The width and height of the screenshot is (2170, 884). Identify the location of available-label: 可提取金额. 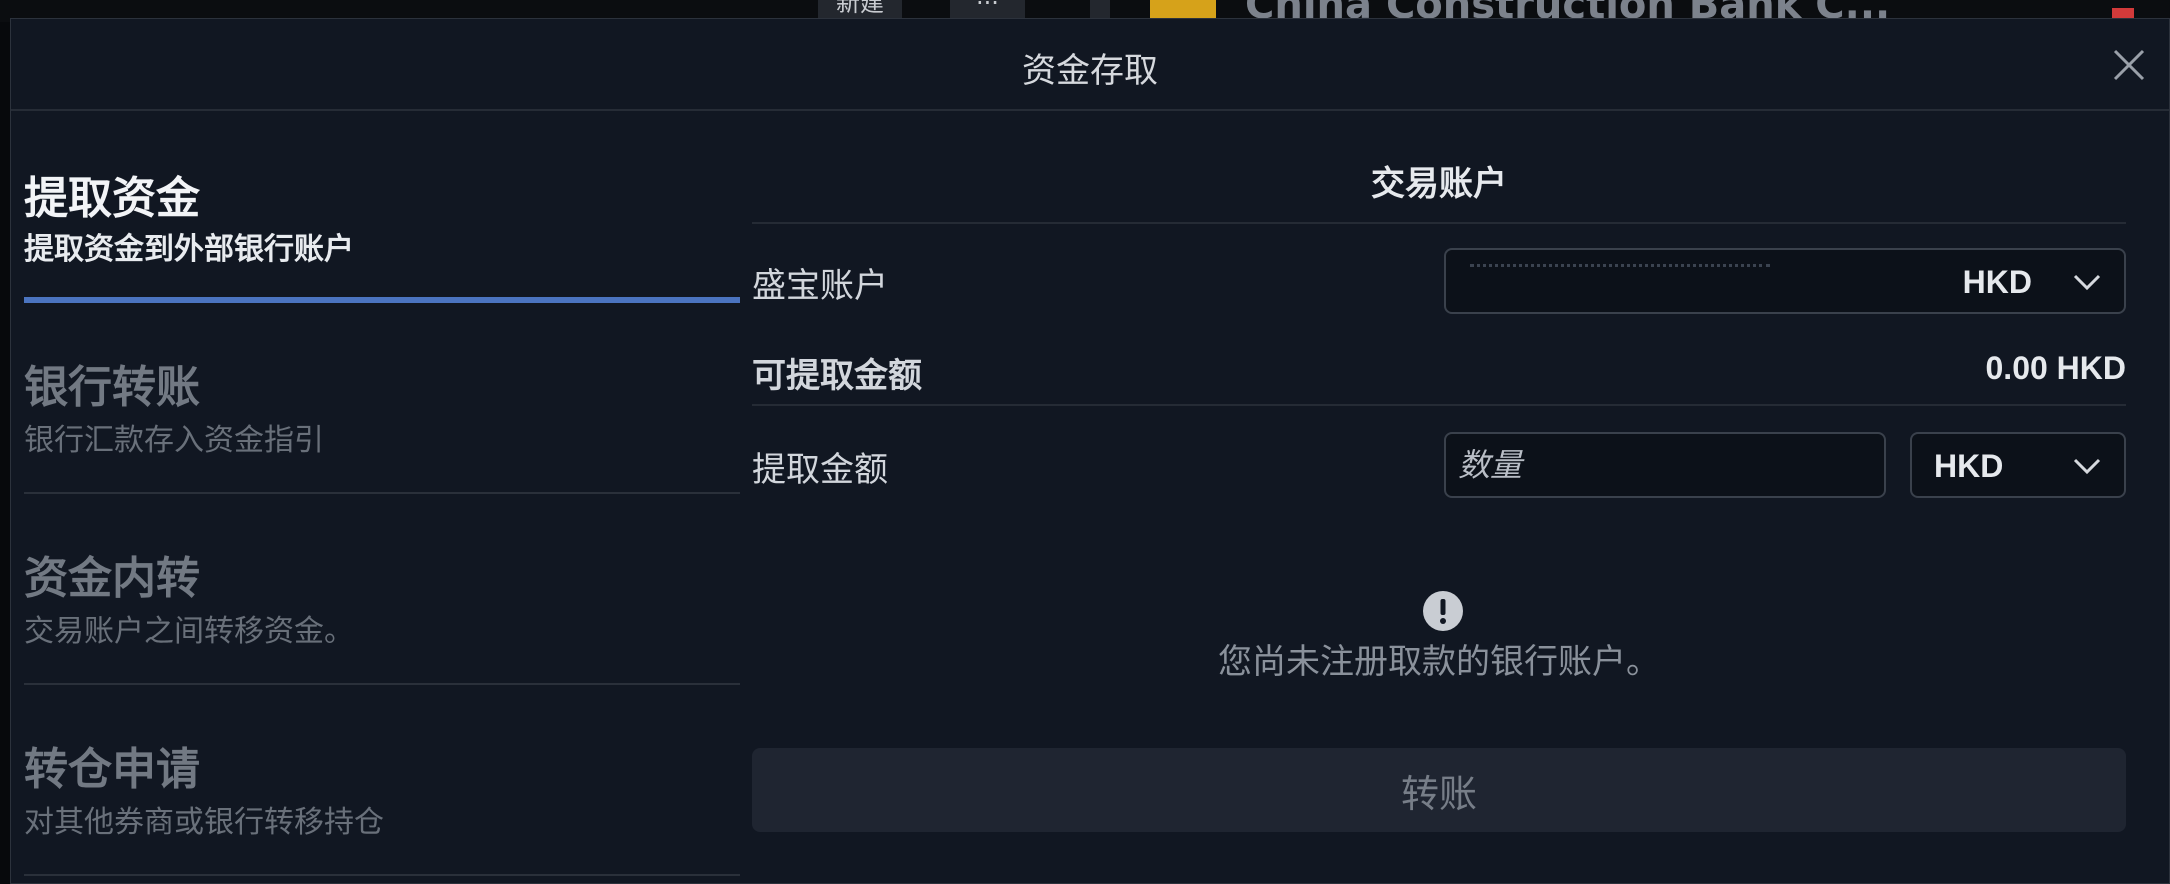
(837, 376).